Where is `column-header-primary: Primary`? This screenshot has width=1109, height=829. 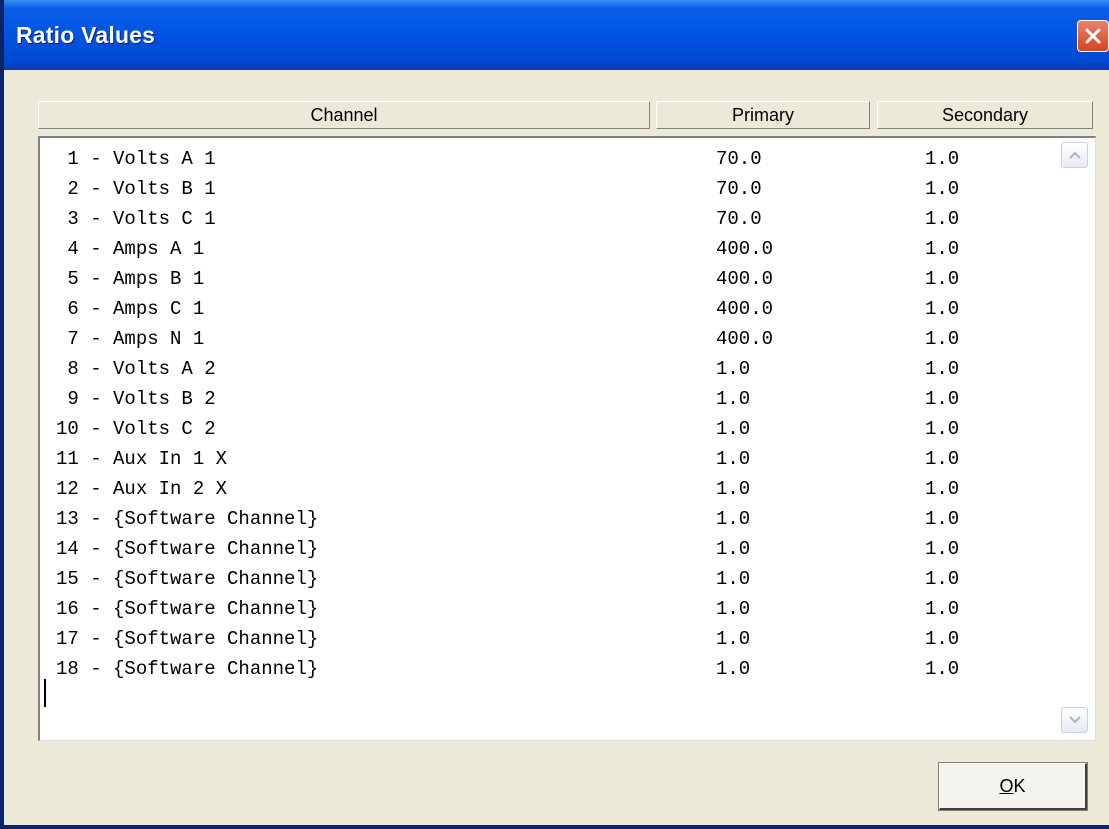
column-header-primary: Primary is located at coordinates (763, 115).